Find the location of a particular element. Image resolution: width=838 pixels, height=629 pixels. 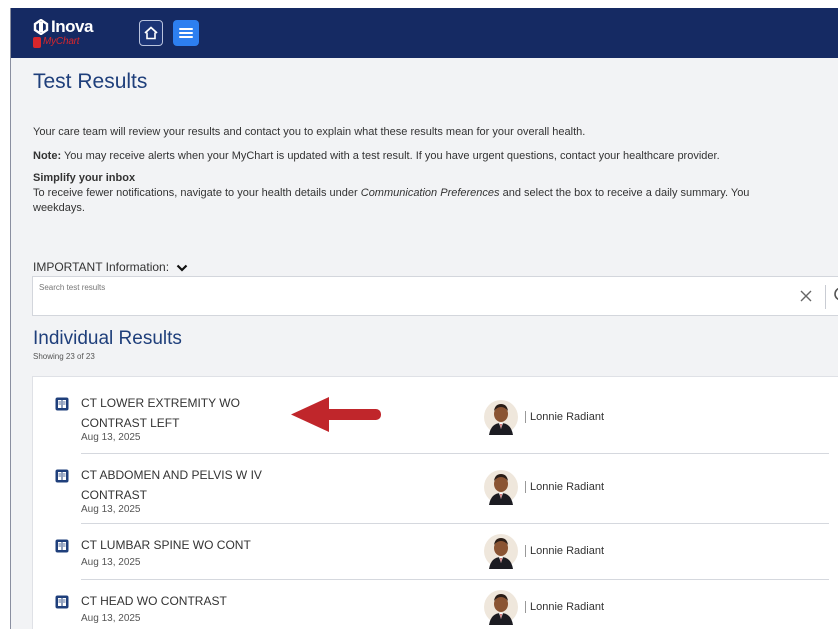

results-count: Showing 23 of 23 is located at coordinates (64, 356).